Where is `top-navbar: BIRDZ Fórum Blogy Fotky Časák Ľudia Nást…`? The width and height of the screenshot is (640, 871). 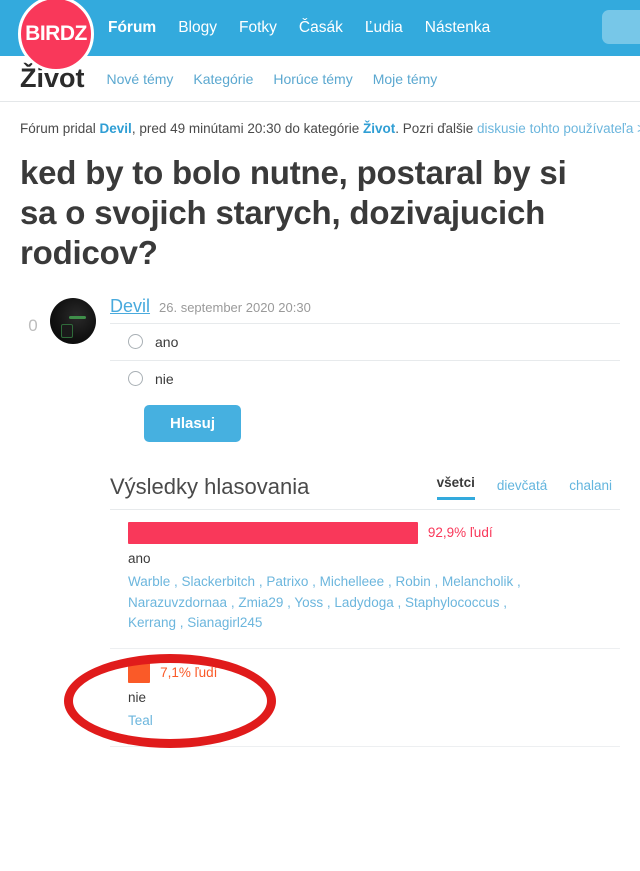
top-navbar: BIRDZ Fórum Blogy Fotky Časák Ľudia Nást… is located at coordinates (320, 36).